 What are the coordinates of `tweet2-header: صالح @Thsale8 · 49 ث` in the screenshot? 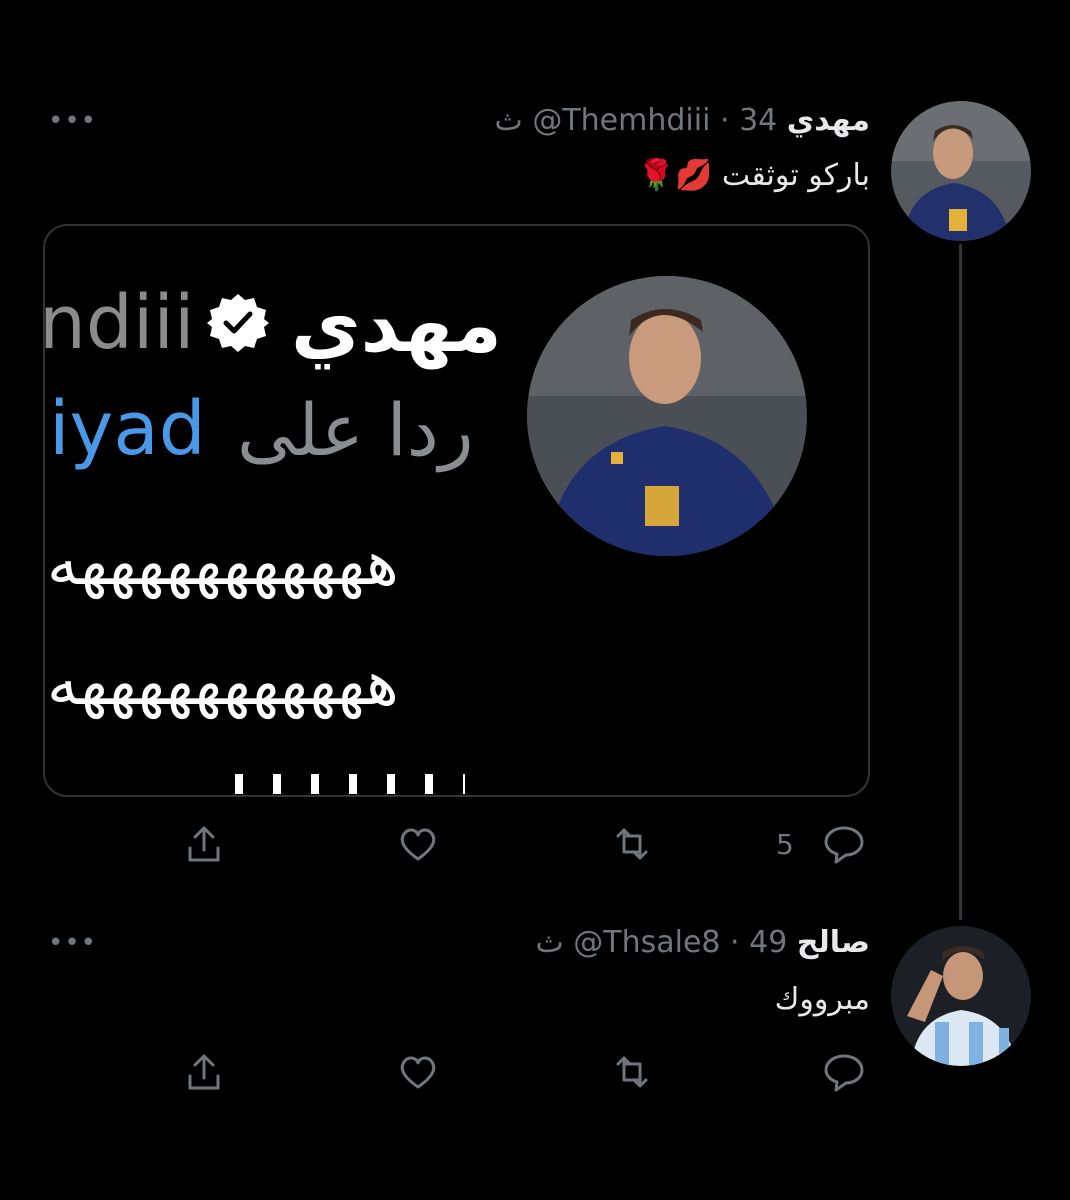 It's located at (702, 943).